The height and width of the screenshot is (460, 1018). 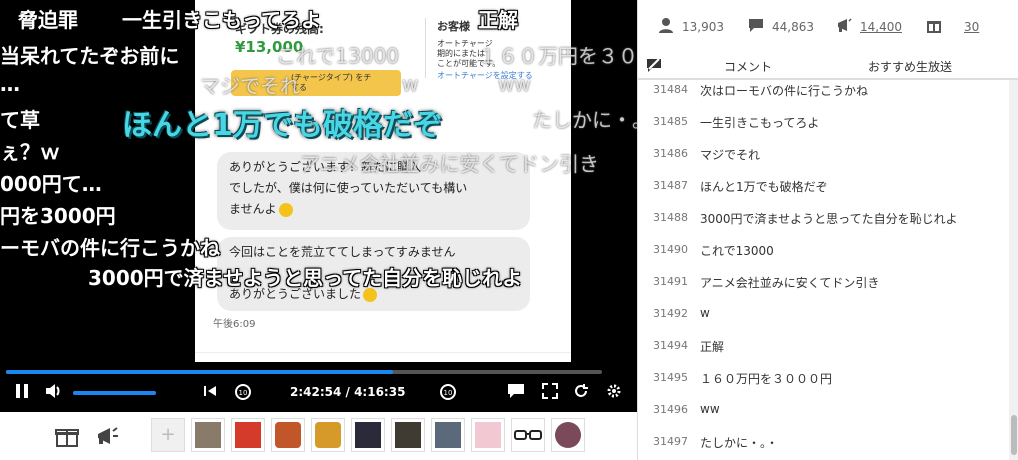 I want to click on reload-icon, so click(x=581, y=393).